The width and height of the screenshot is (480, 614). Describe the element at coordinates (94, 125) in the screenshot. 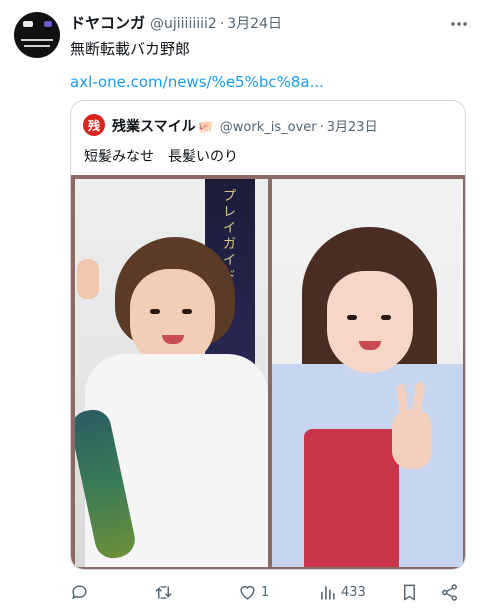

I see `quoted-avatar: 残` at that location.